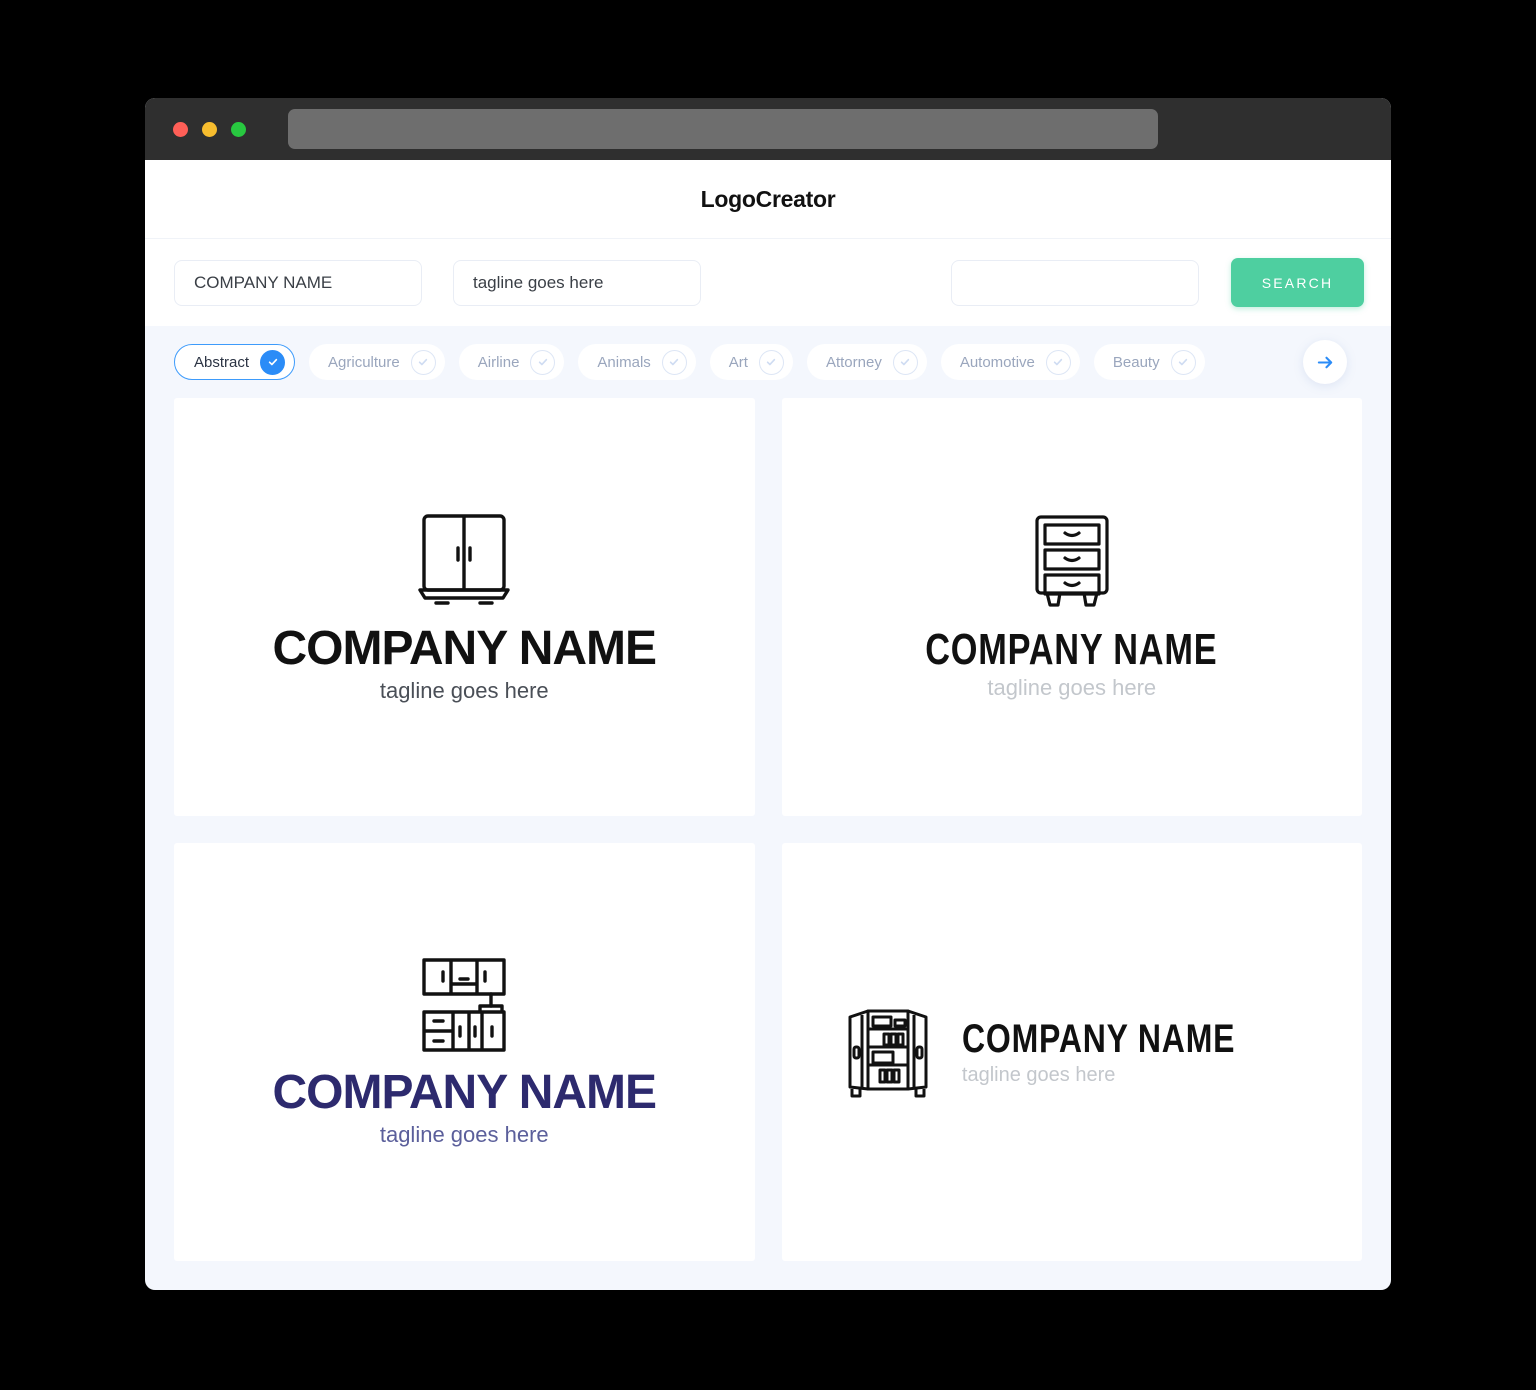  I want to click on category-filter-bar: Abstract Agriculture Airline Animals Art, so click(768, 362).